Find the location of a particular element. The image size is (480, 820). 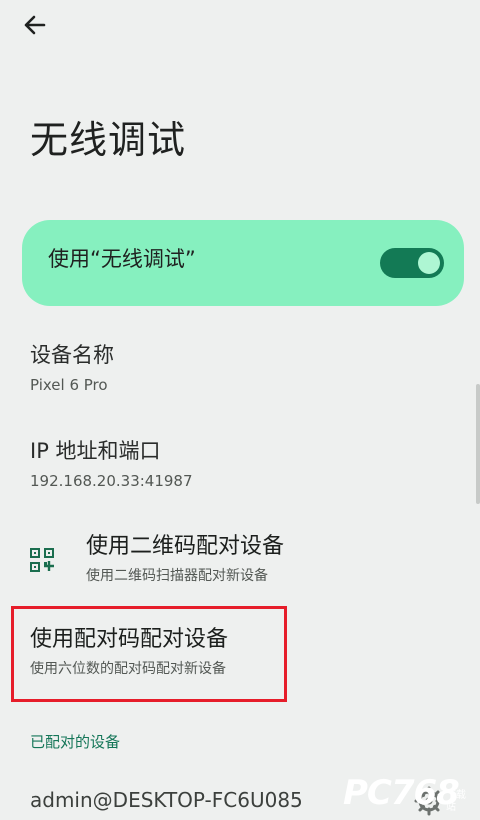

wireless-debugging-switch is located at coordinates (412, 263).